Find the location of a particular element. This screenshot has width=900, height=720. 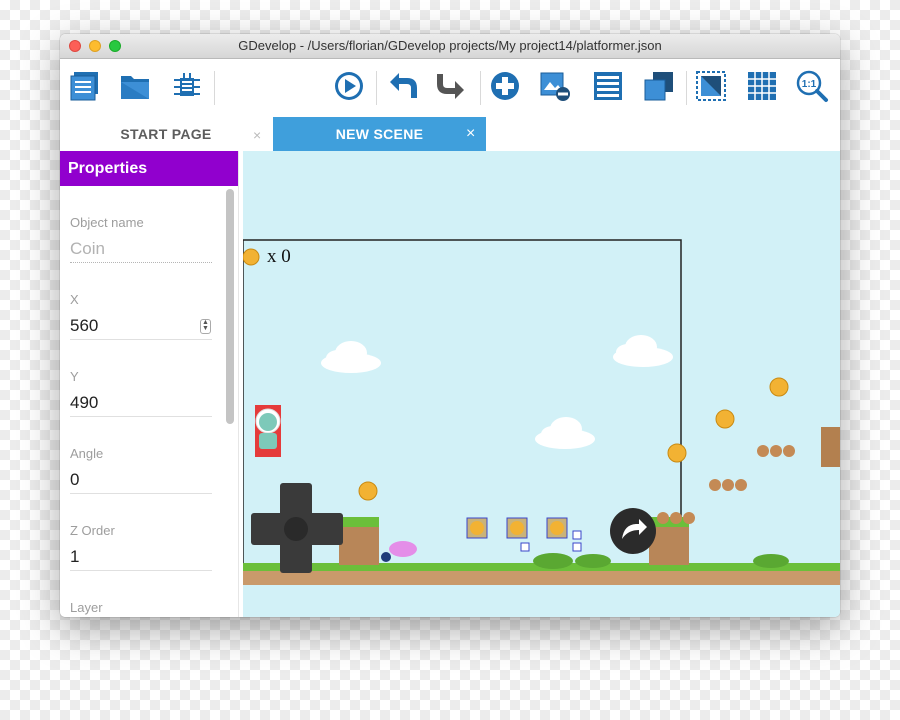

tab-start-page: START PAGE is located at coordinates (166, 134).